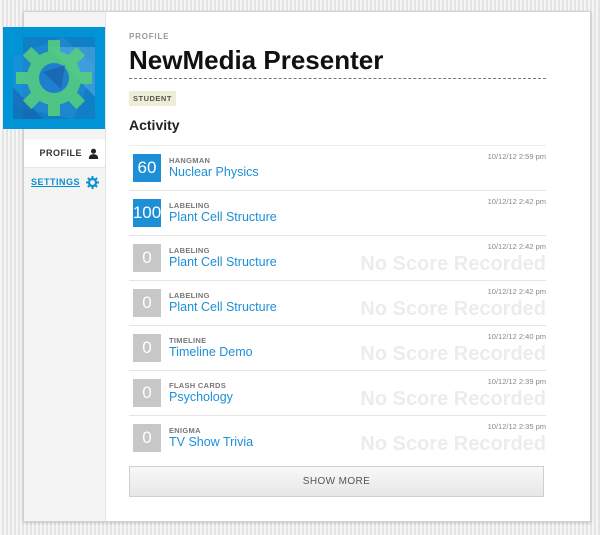 Image resolution: width=600 pixels, height=535 pixels. Describe the element at coordinates (147, 168) in the screenshot. I see `score-badge: 60` at that location.